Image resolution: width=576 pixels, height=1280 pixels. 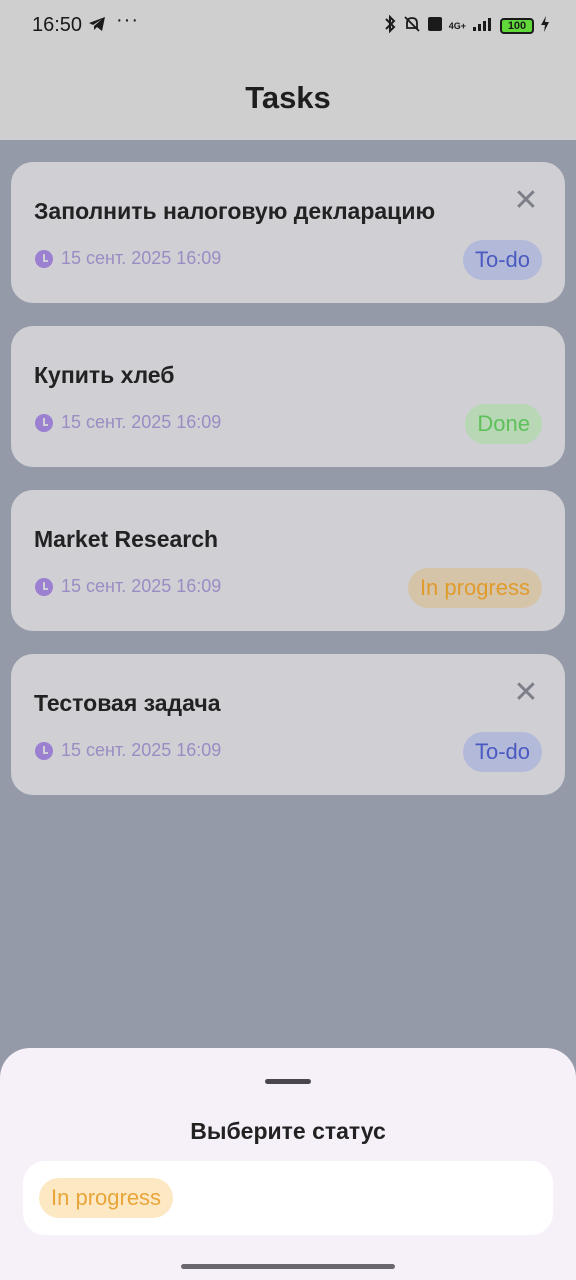 I want to click on app-bar: Tasks, so click(x=288, y=97).